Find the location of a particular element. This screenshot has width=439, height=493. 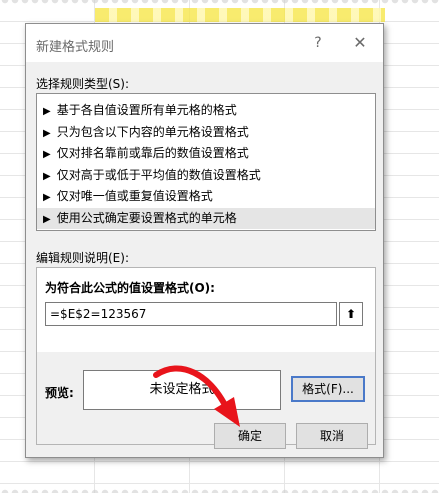

rule-type-label: 仅对高于或低于平均值的数值设置格式 is located at coordinates (158, 174).